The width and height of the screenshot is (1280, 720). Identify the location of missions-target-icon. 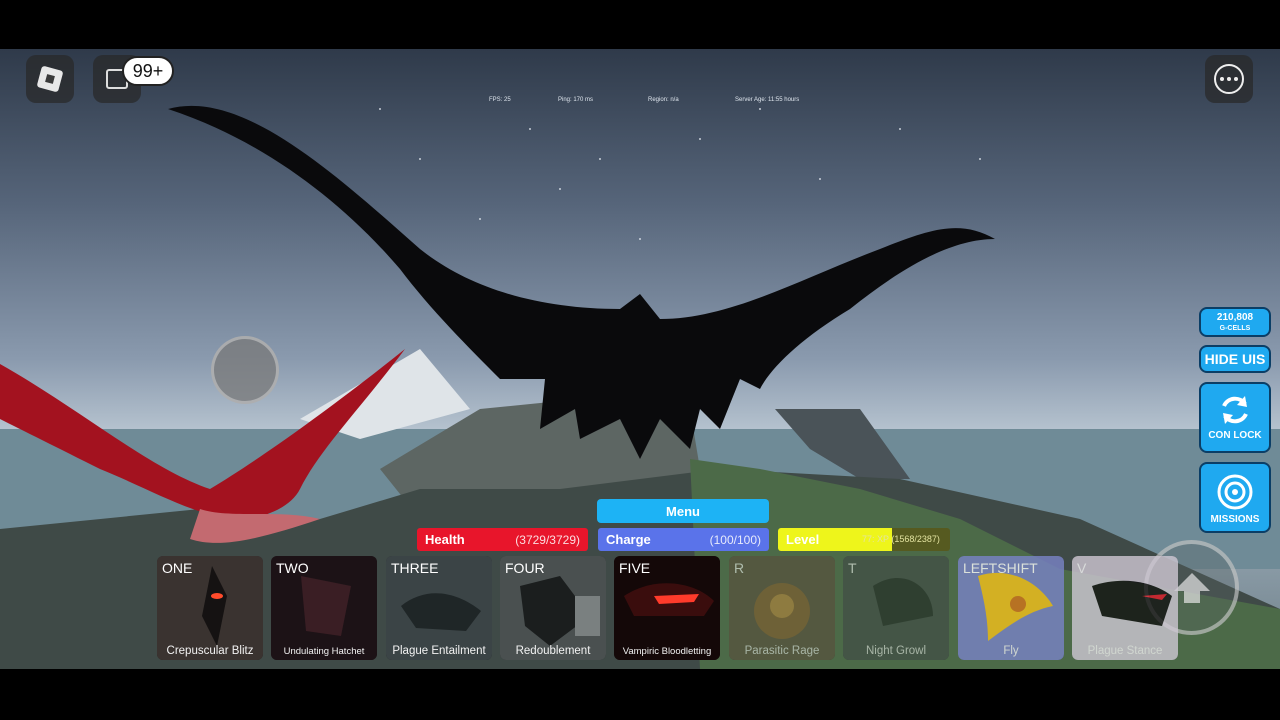
(1235, 492).